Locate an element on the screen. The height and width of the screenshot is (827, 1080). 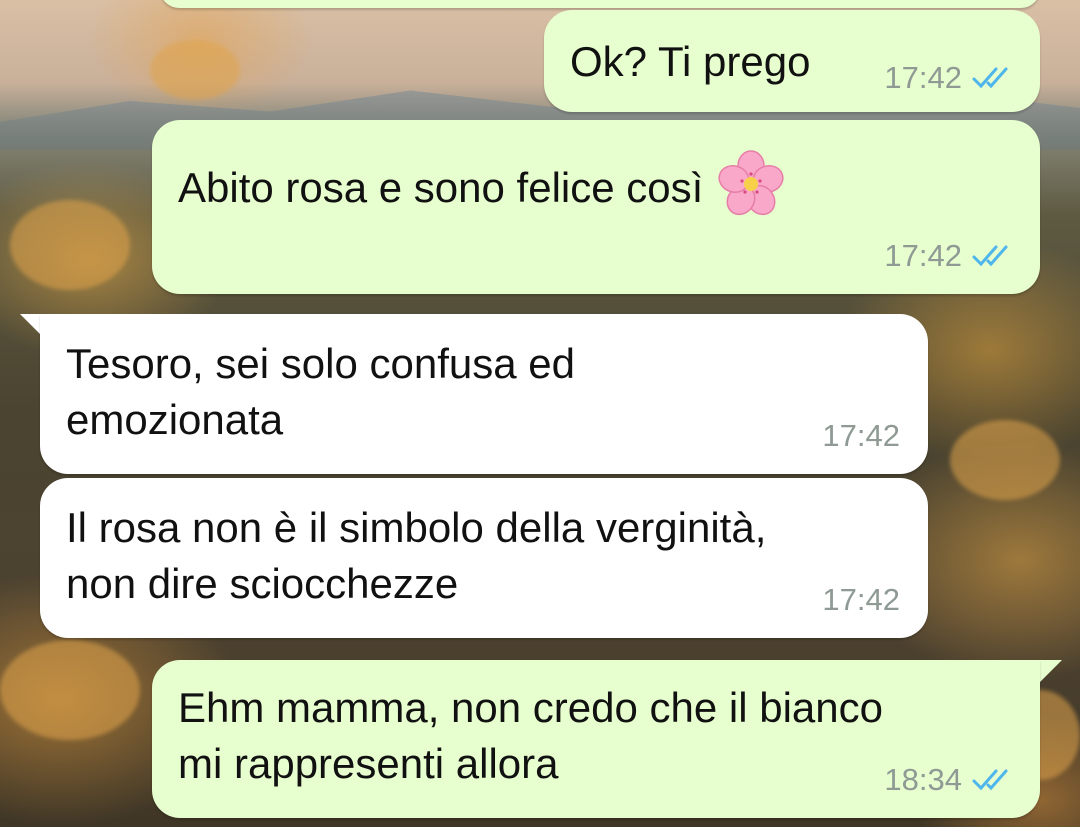
message-bubble-outgoing: Ok? Ti prego 17:42 is located at coordinates (792, 61).